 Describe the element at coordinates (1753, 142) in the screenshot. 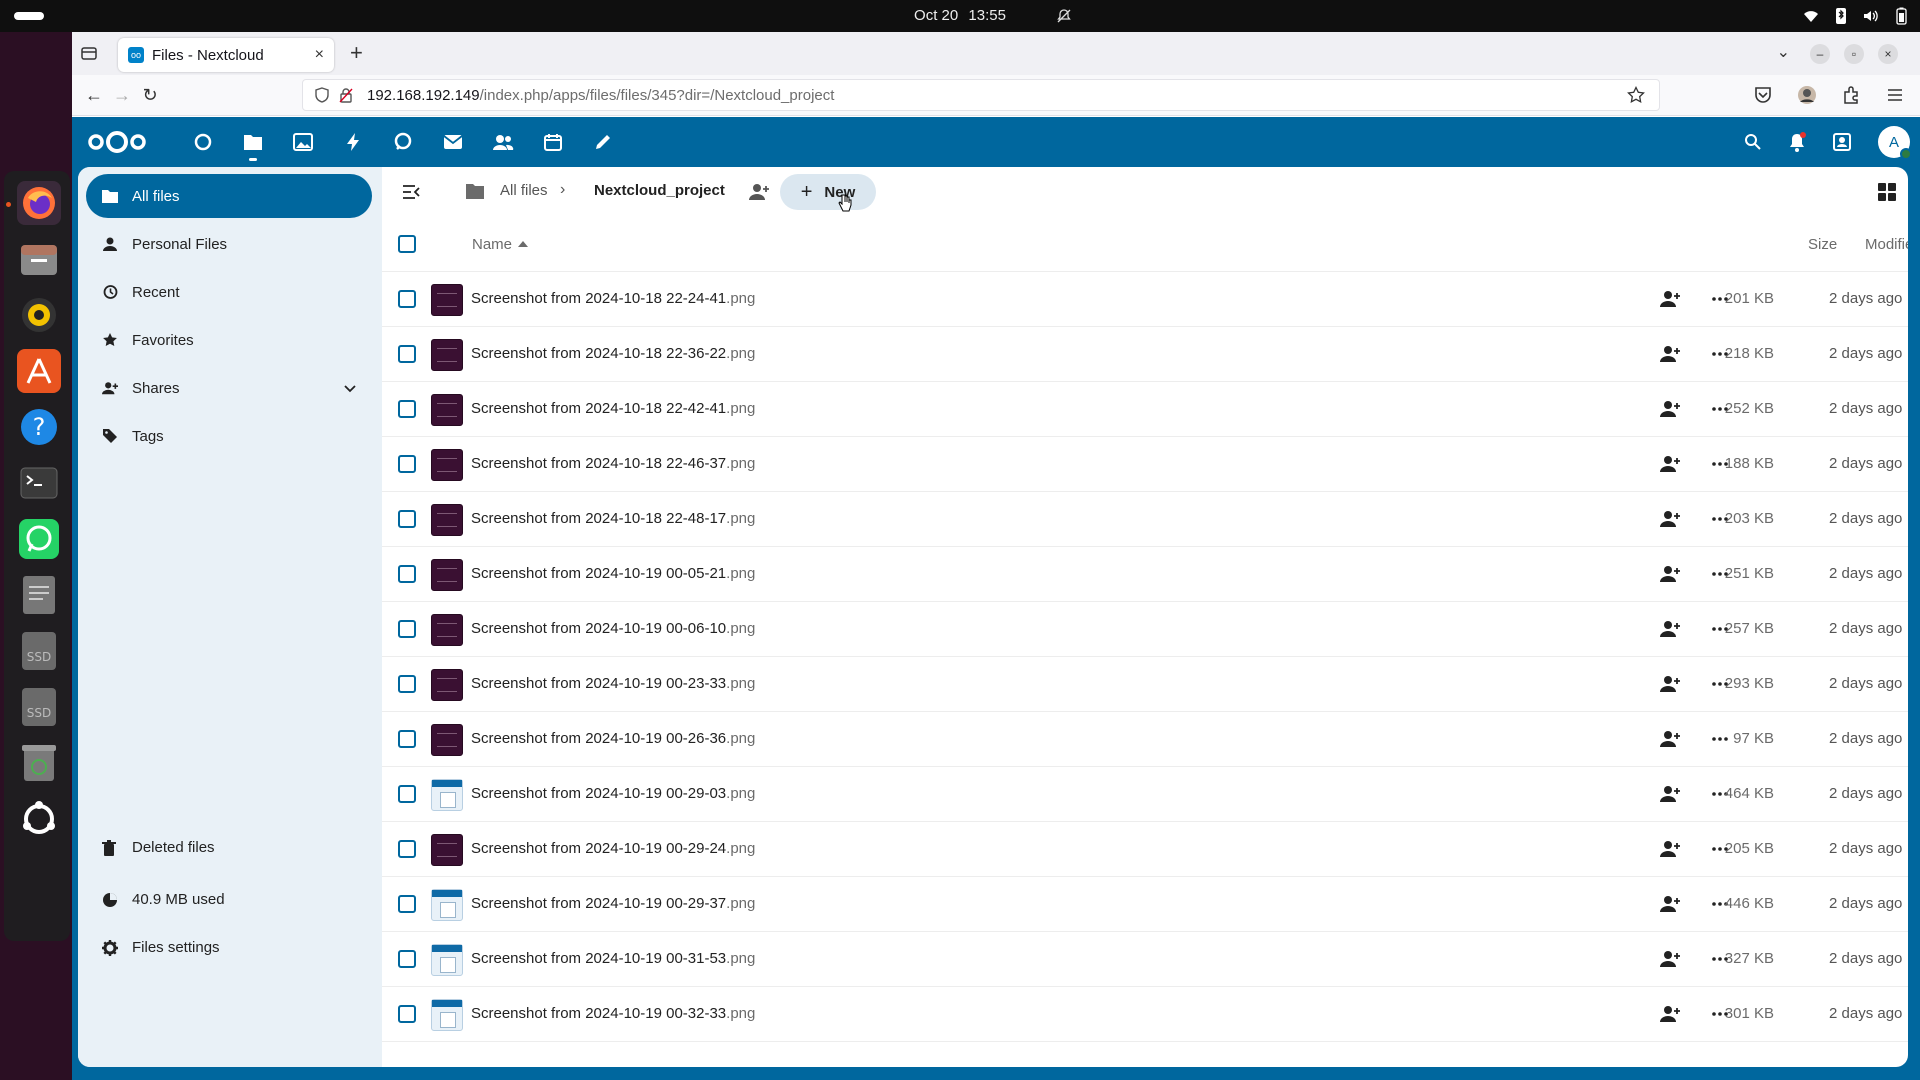

I see `search-icon` at that location.